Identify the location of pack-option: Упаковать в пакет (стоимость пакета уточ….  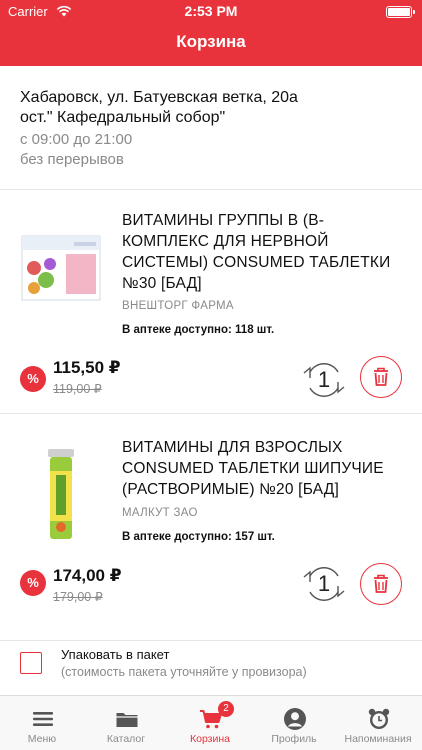
(211, 668).